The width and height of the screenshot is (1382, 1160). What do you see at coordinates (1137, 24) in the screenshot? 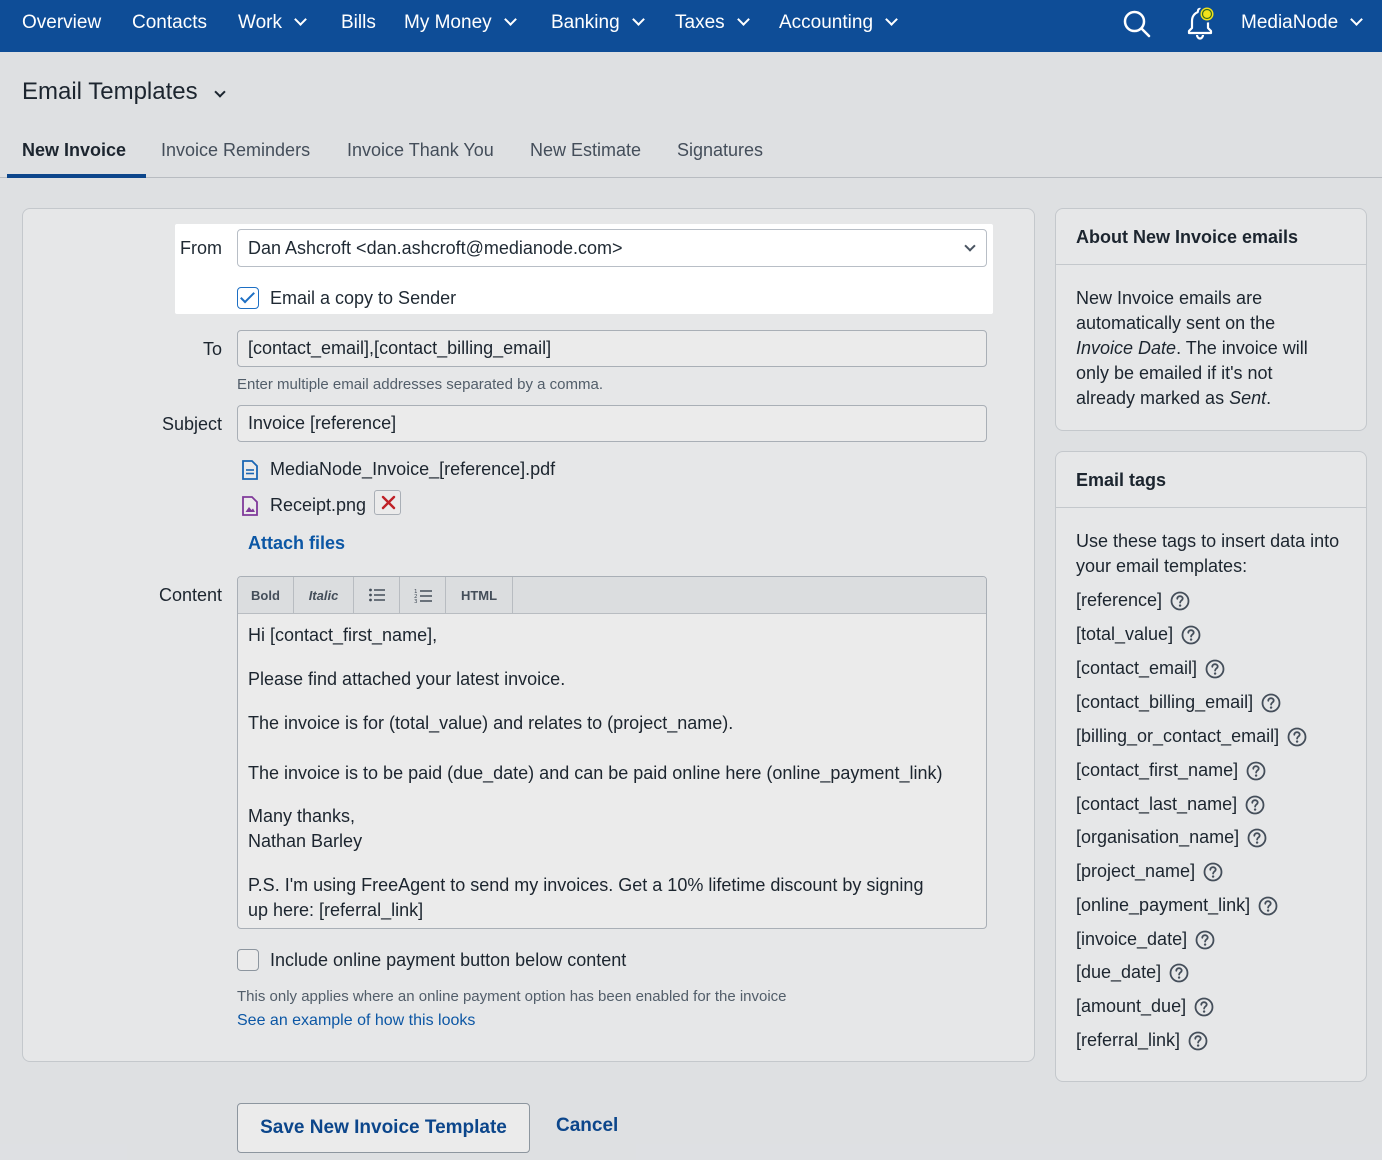
I see `search-icon` at bounding box center [1137, 24].